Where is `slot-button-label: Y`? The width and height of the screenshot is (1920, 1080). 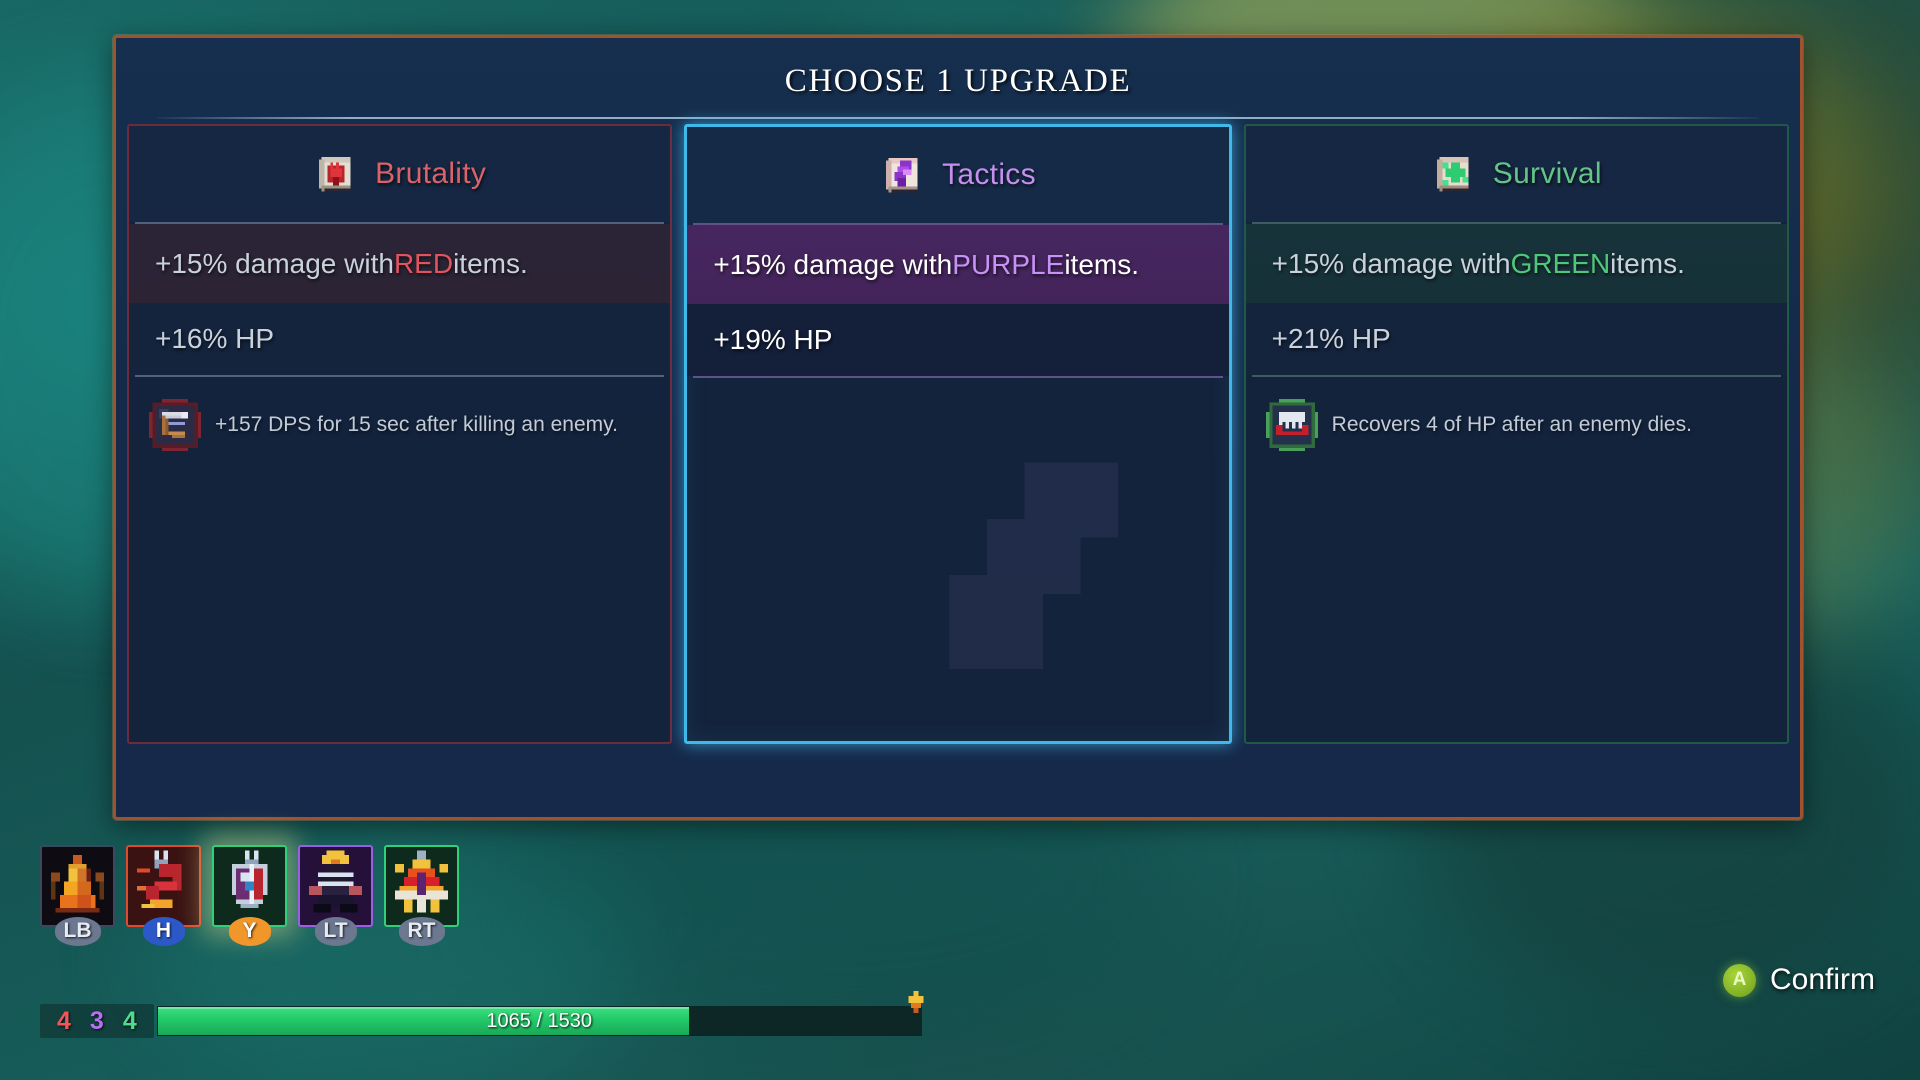 slot-button-label: Y is located at coordinates (249, 931).